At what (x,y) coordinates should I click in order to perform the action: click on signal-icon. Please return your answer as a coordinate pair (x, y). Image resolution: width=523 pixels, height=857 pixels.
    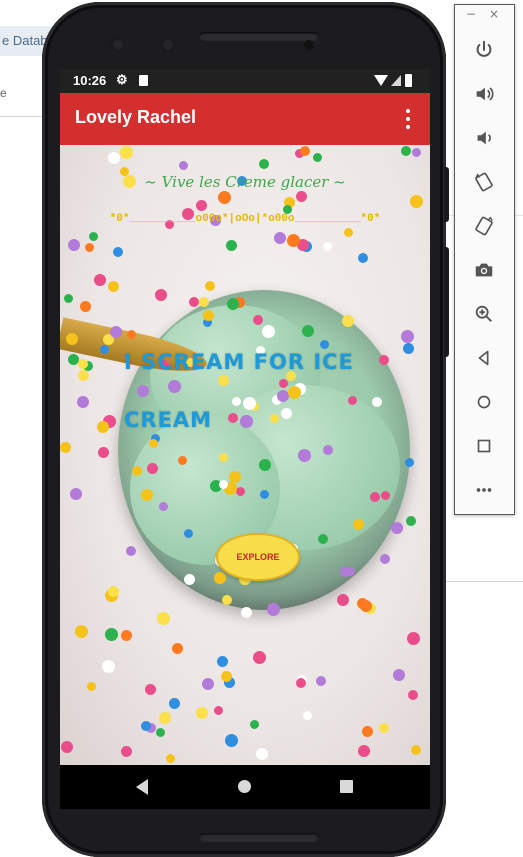
    Looking at the image, I should click on (396, 80).